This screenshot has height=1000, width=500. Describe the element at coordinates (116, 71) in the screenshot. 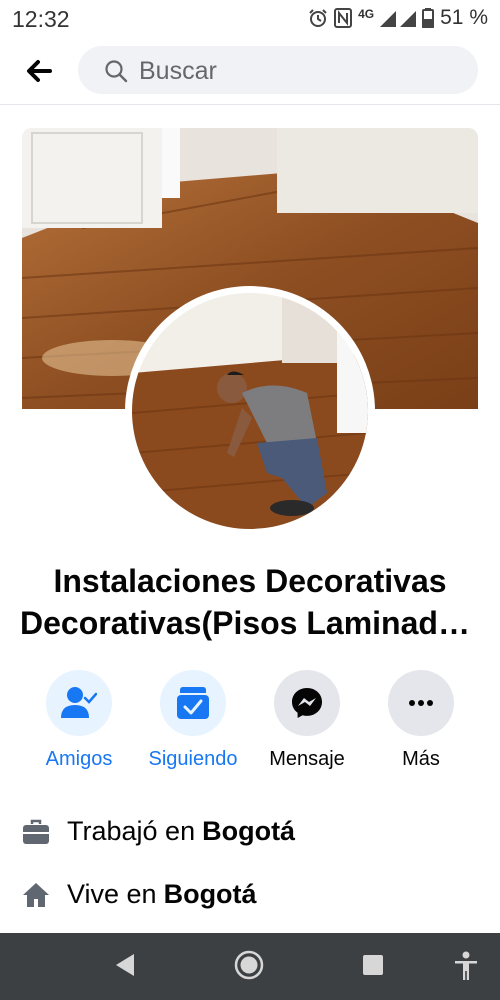

I see `search-icon` at that location.